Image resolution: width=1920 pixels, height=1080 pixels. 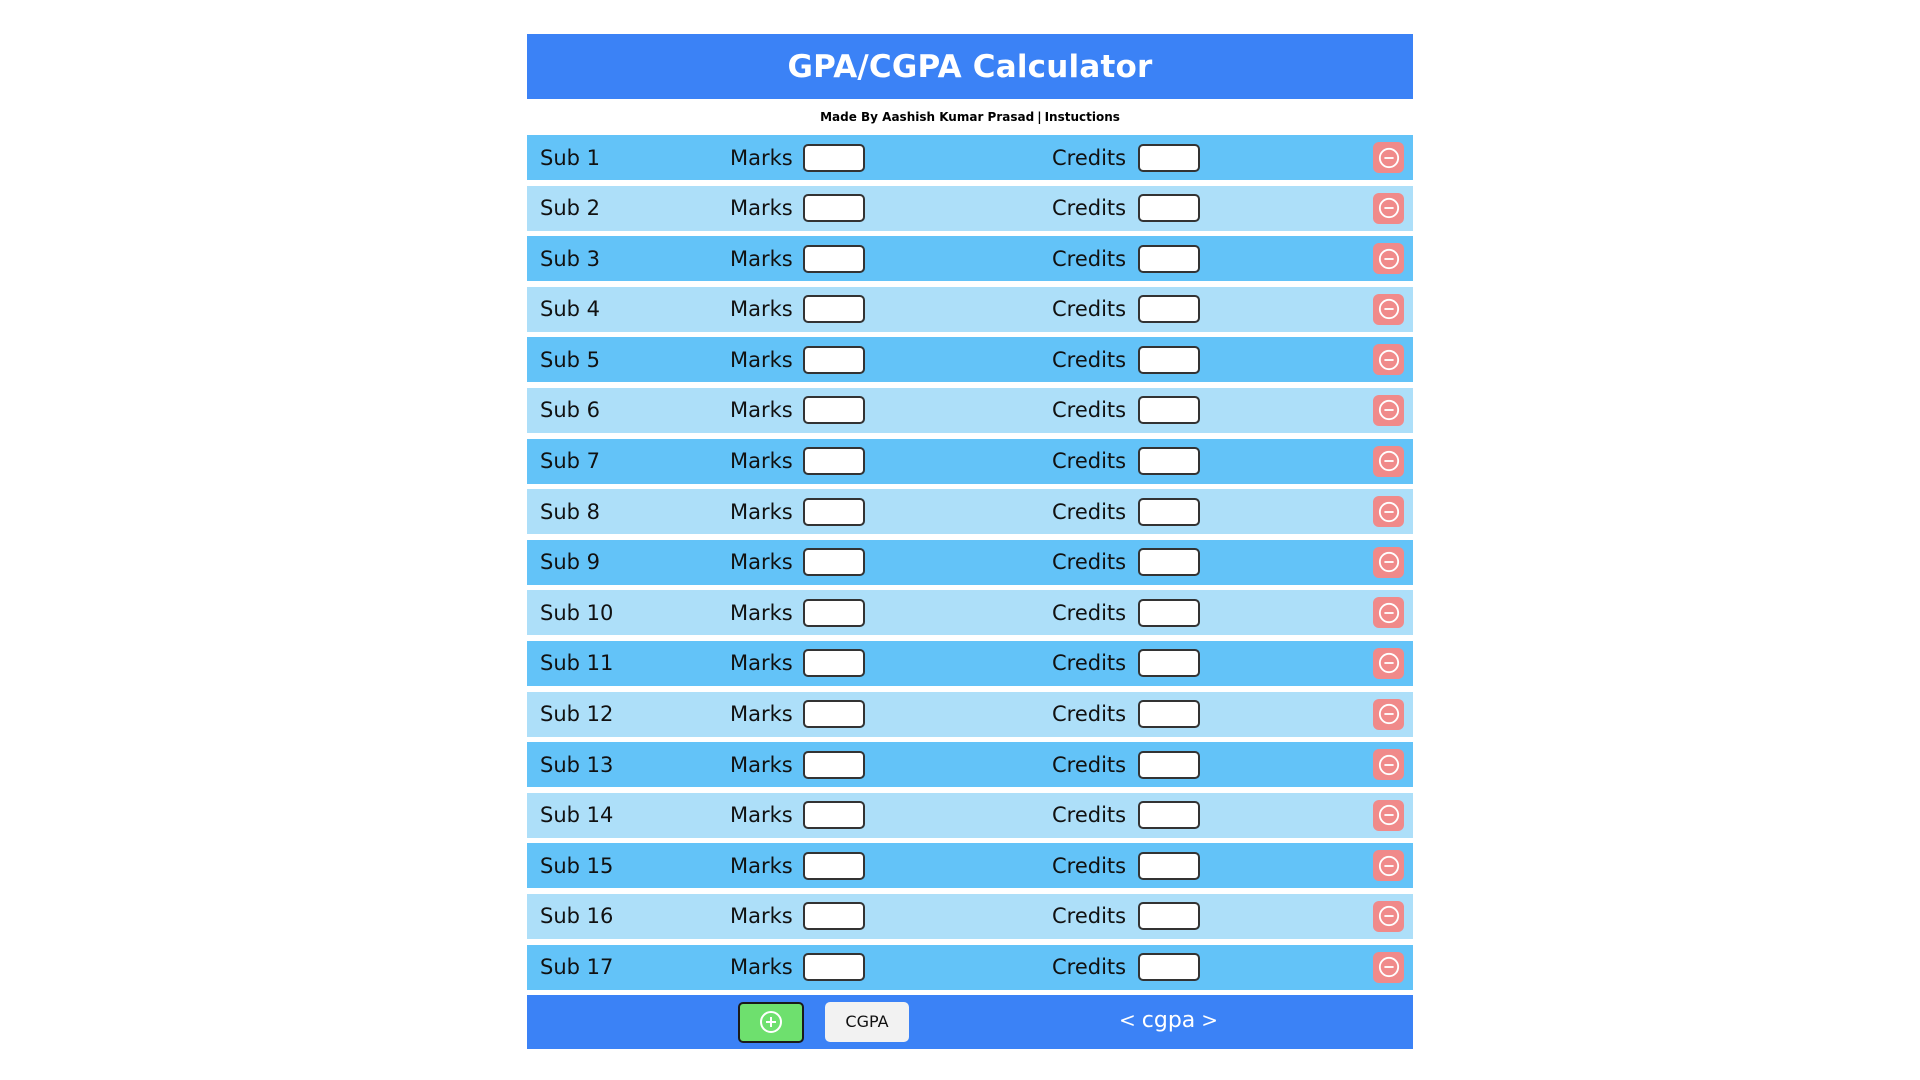 What do you see at coordinates (1168, 1020) in the screenshot?
I see `mode-label: cgpa` at bounding box center [1168, 1020].